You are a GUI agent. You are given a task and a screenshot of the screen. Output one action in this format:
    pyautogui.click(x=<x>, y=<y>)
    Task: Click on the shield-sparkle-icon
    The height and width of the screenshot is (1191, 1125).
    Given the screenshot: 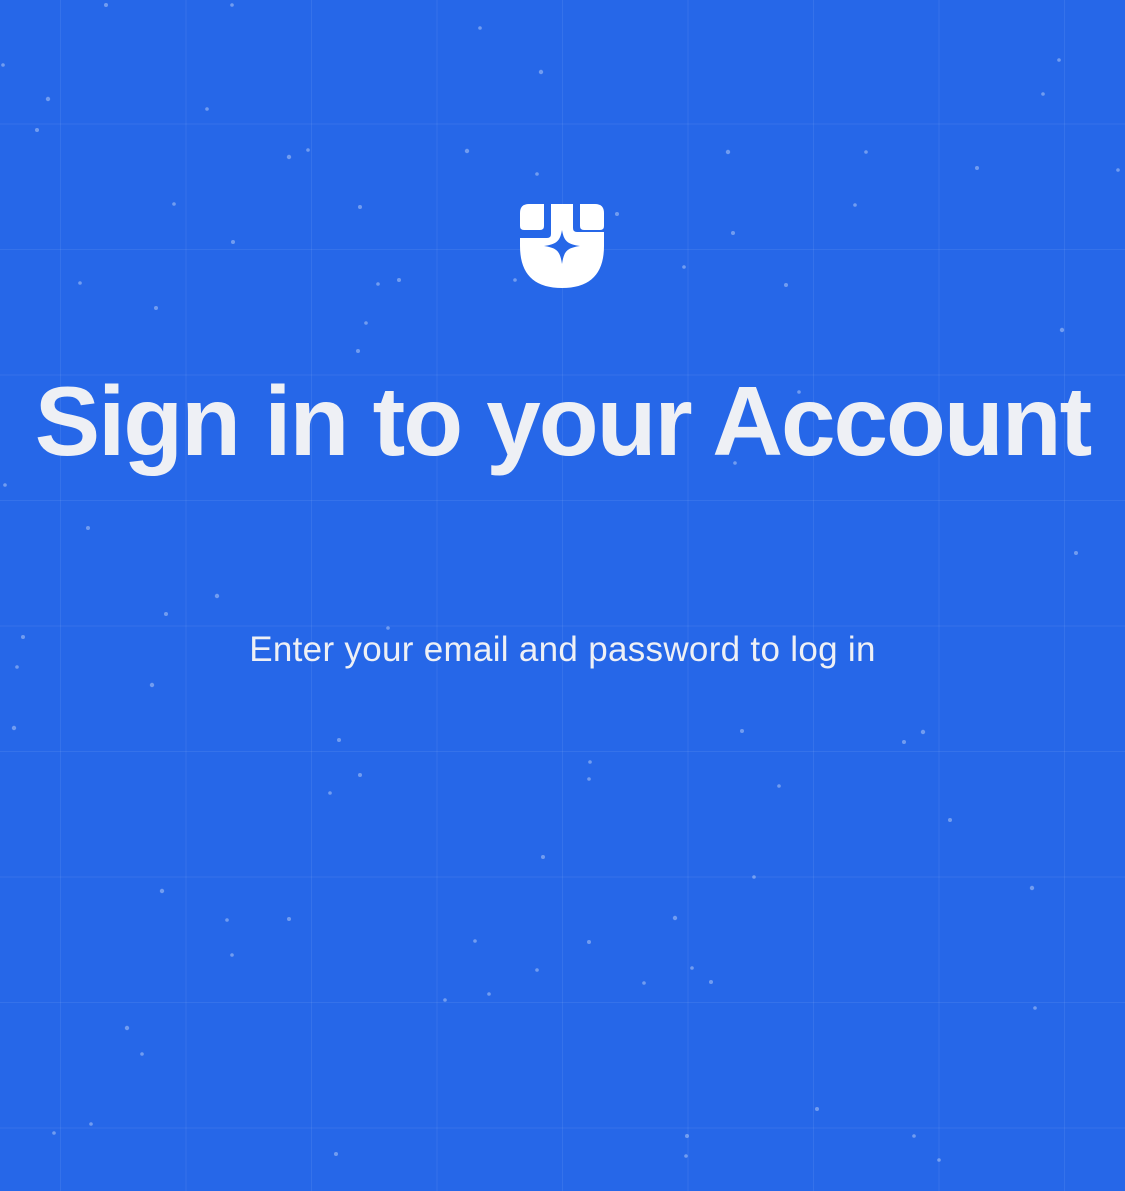 What is the action you would take?
    pyautogui.click(x=562, y=246)
    